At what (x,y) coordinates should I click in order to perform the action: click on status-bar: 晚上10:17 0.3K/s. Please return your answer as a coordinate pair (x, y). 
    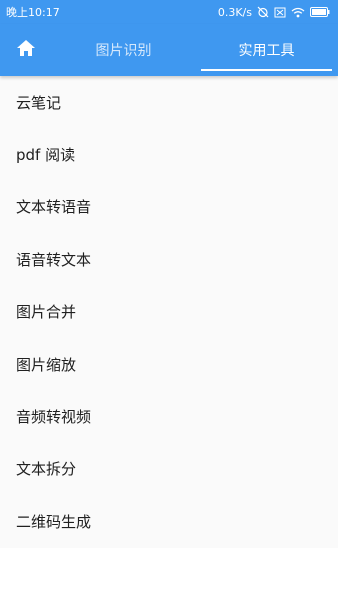
    Looking at the image, I should click on (169, 12).